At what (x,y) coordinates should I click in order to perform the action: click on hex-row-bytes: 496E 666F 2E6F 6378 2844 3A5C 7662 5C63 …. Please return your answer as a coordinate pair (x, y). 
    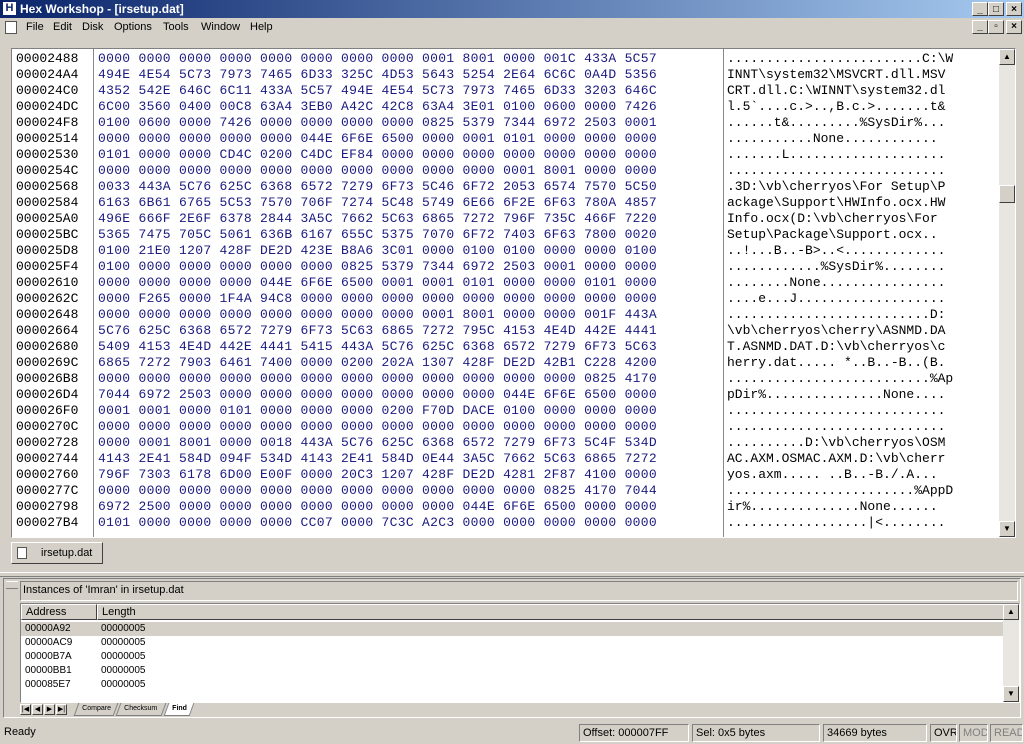
    Looking at the image, I should click on (377, 219).